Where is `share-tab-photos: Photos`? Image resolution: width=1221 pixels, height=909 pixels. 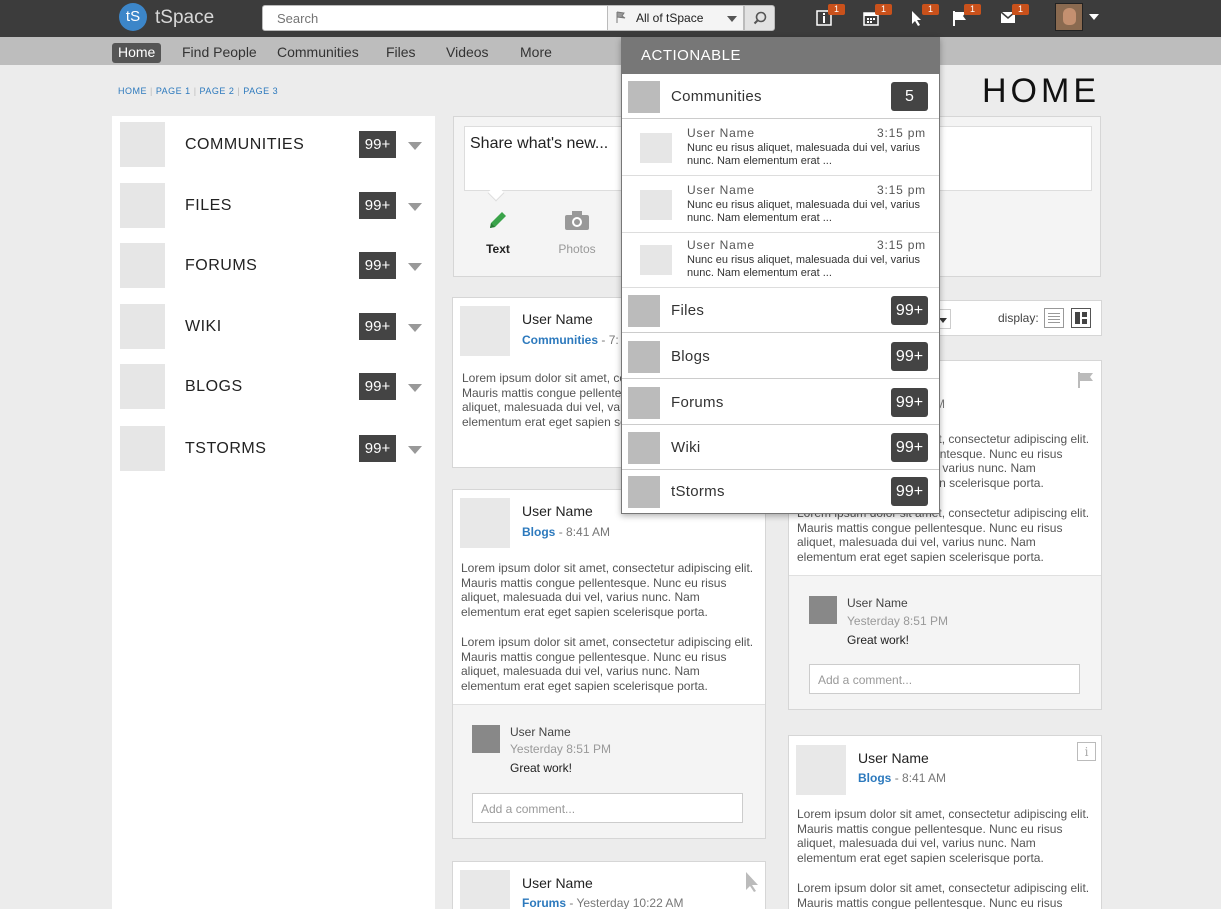
share-tab-photos: Photos is located at coordinates (577, 232).